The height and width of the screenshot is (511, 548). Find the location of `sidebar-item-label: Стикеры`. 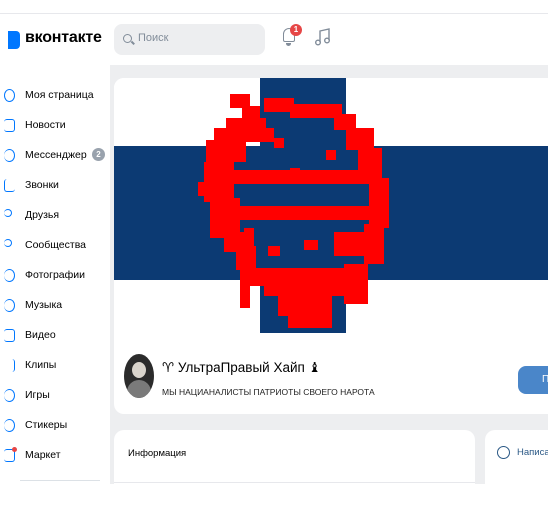

sidebar-item-label: Стикеры is located at coordinates (46, 425).